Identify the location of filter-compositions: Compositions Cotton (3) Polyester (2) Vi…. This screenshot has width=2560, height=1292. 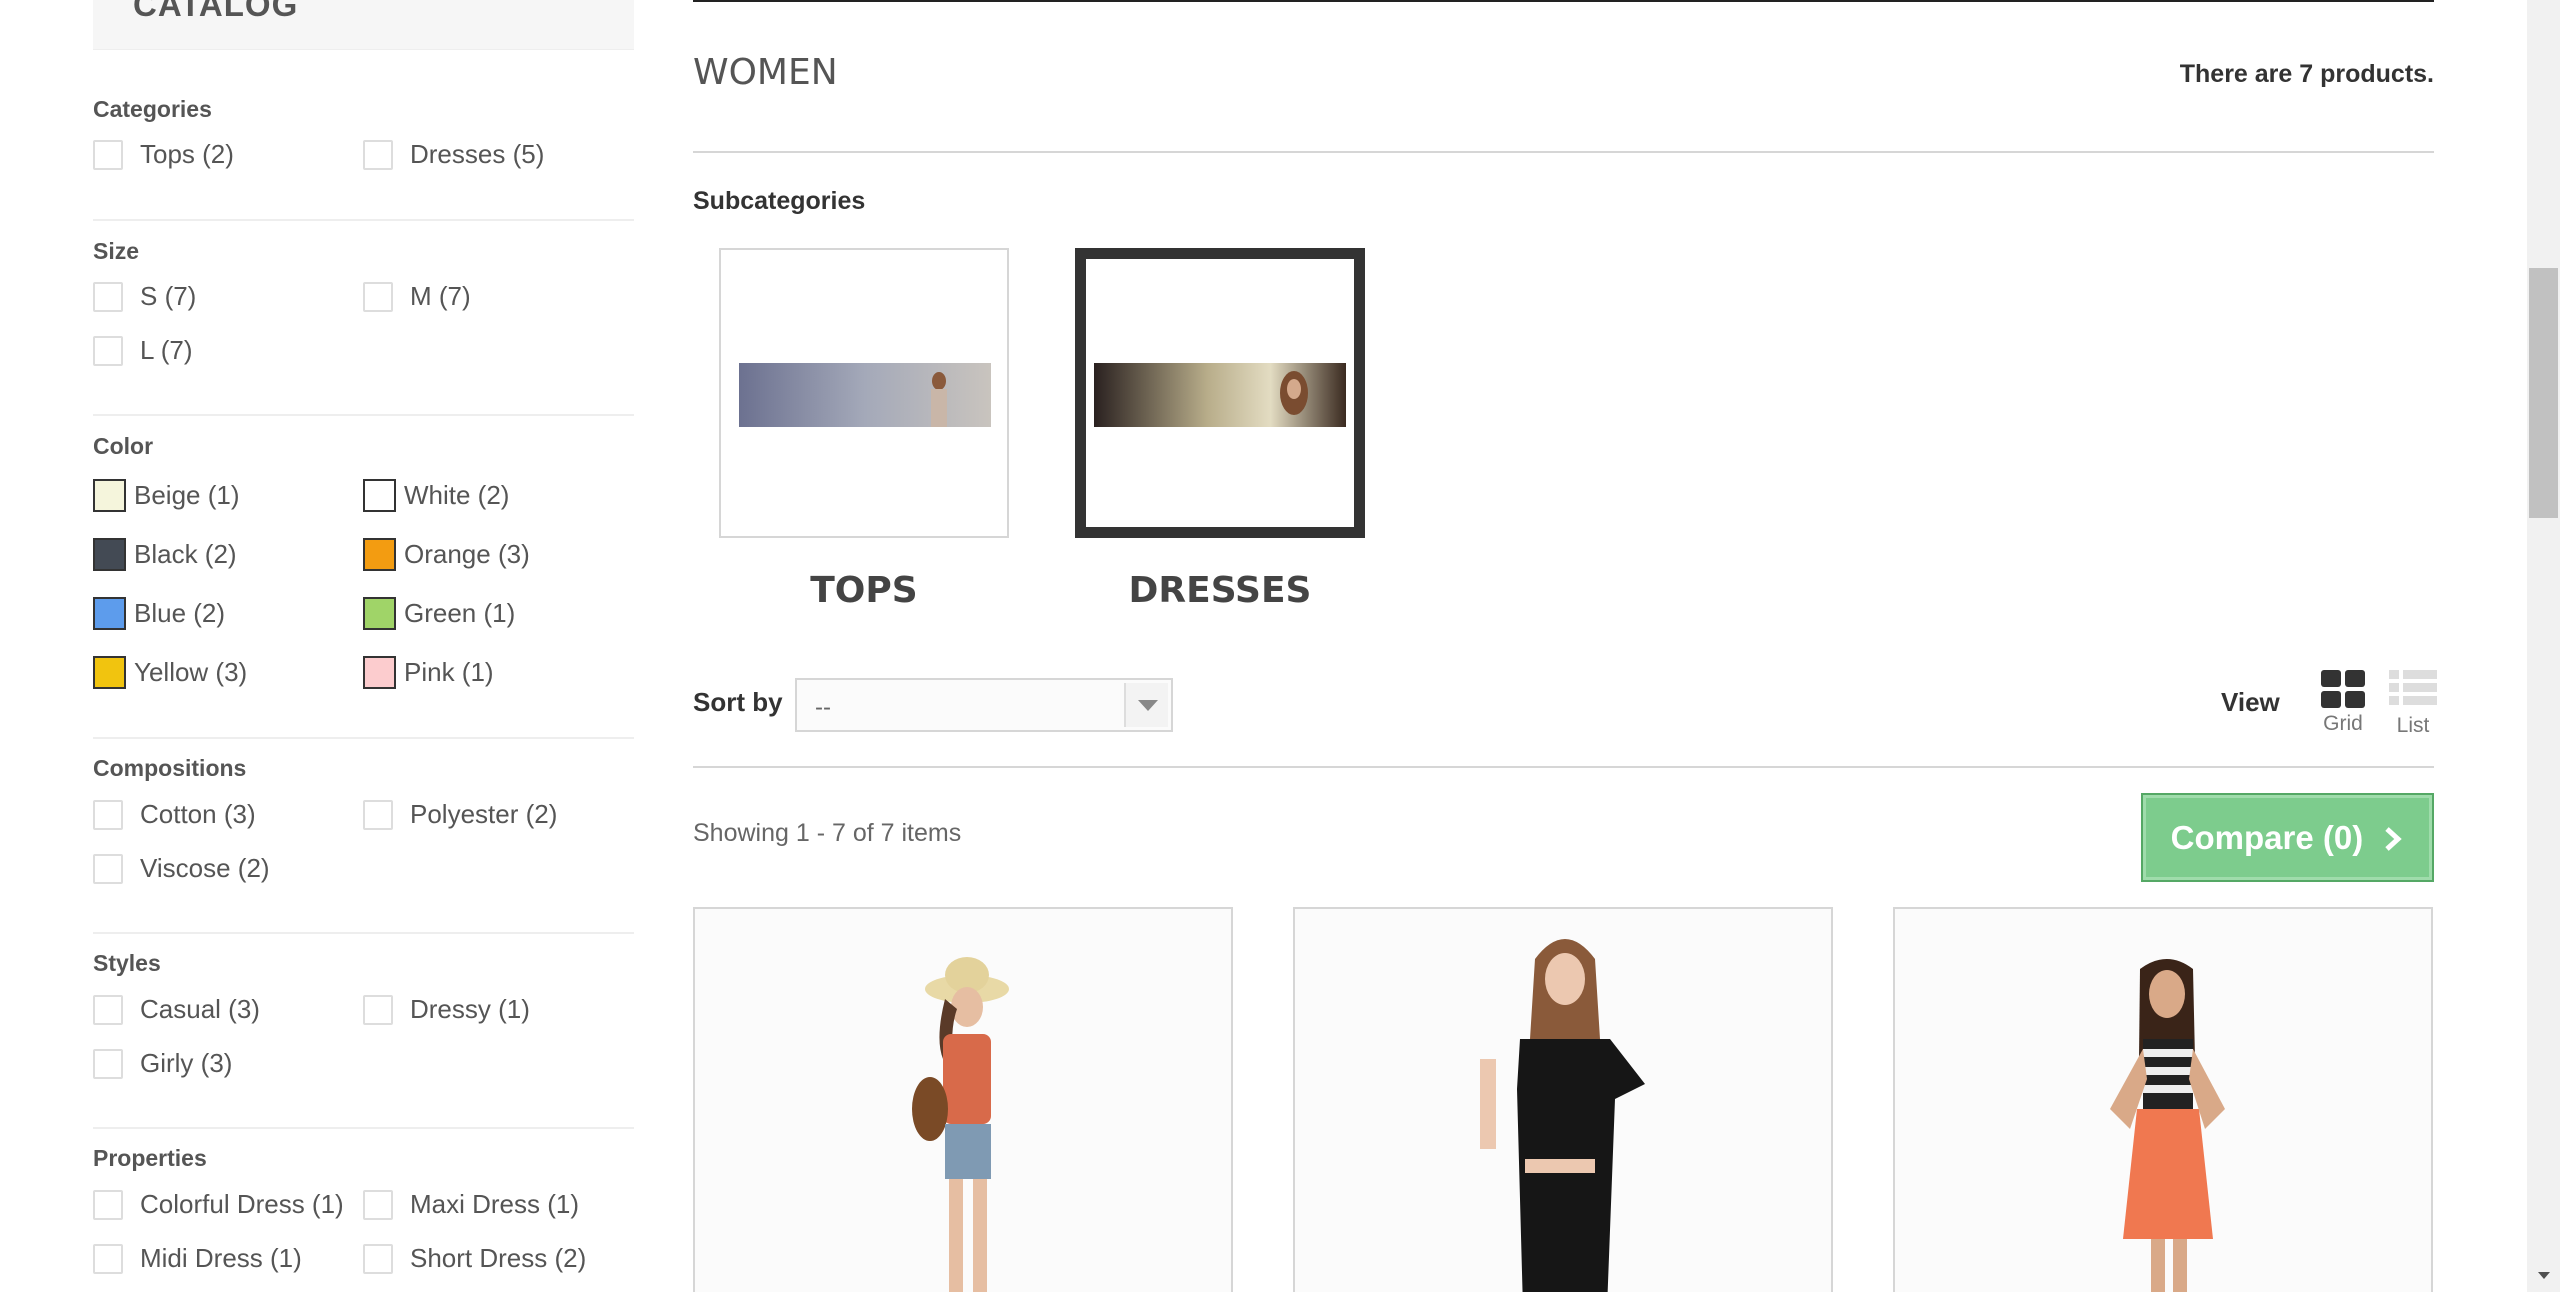
(363, 836).